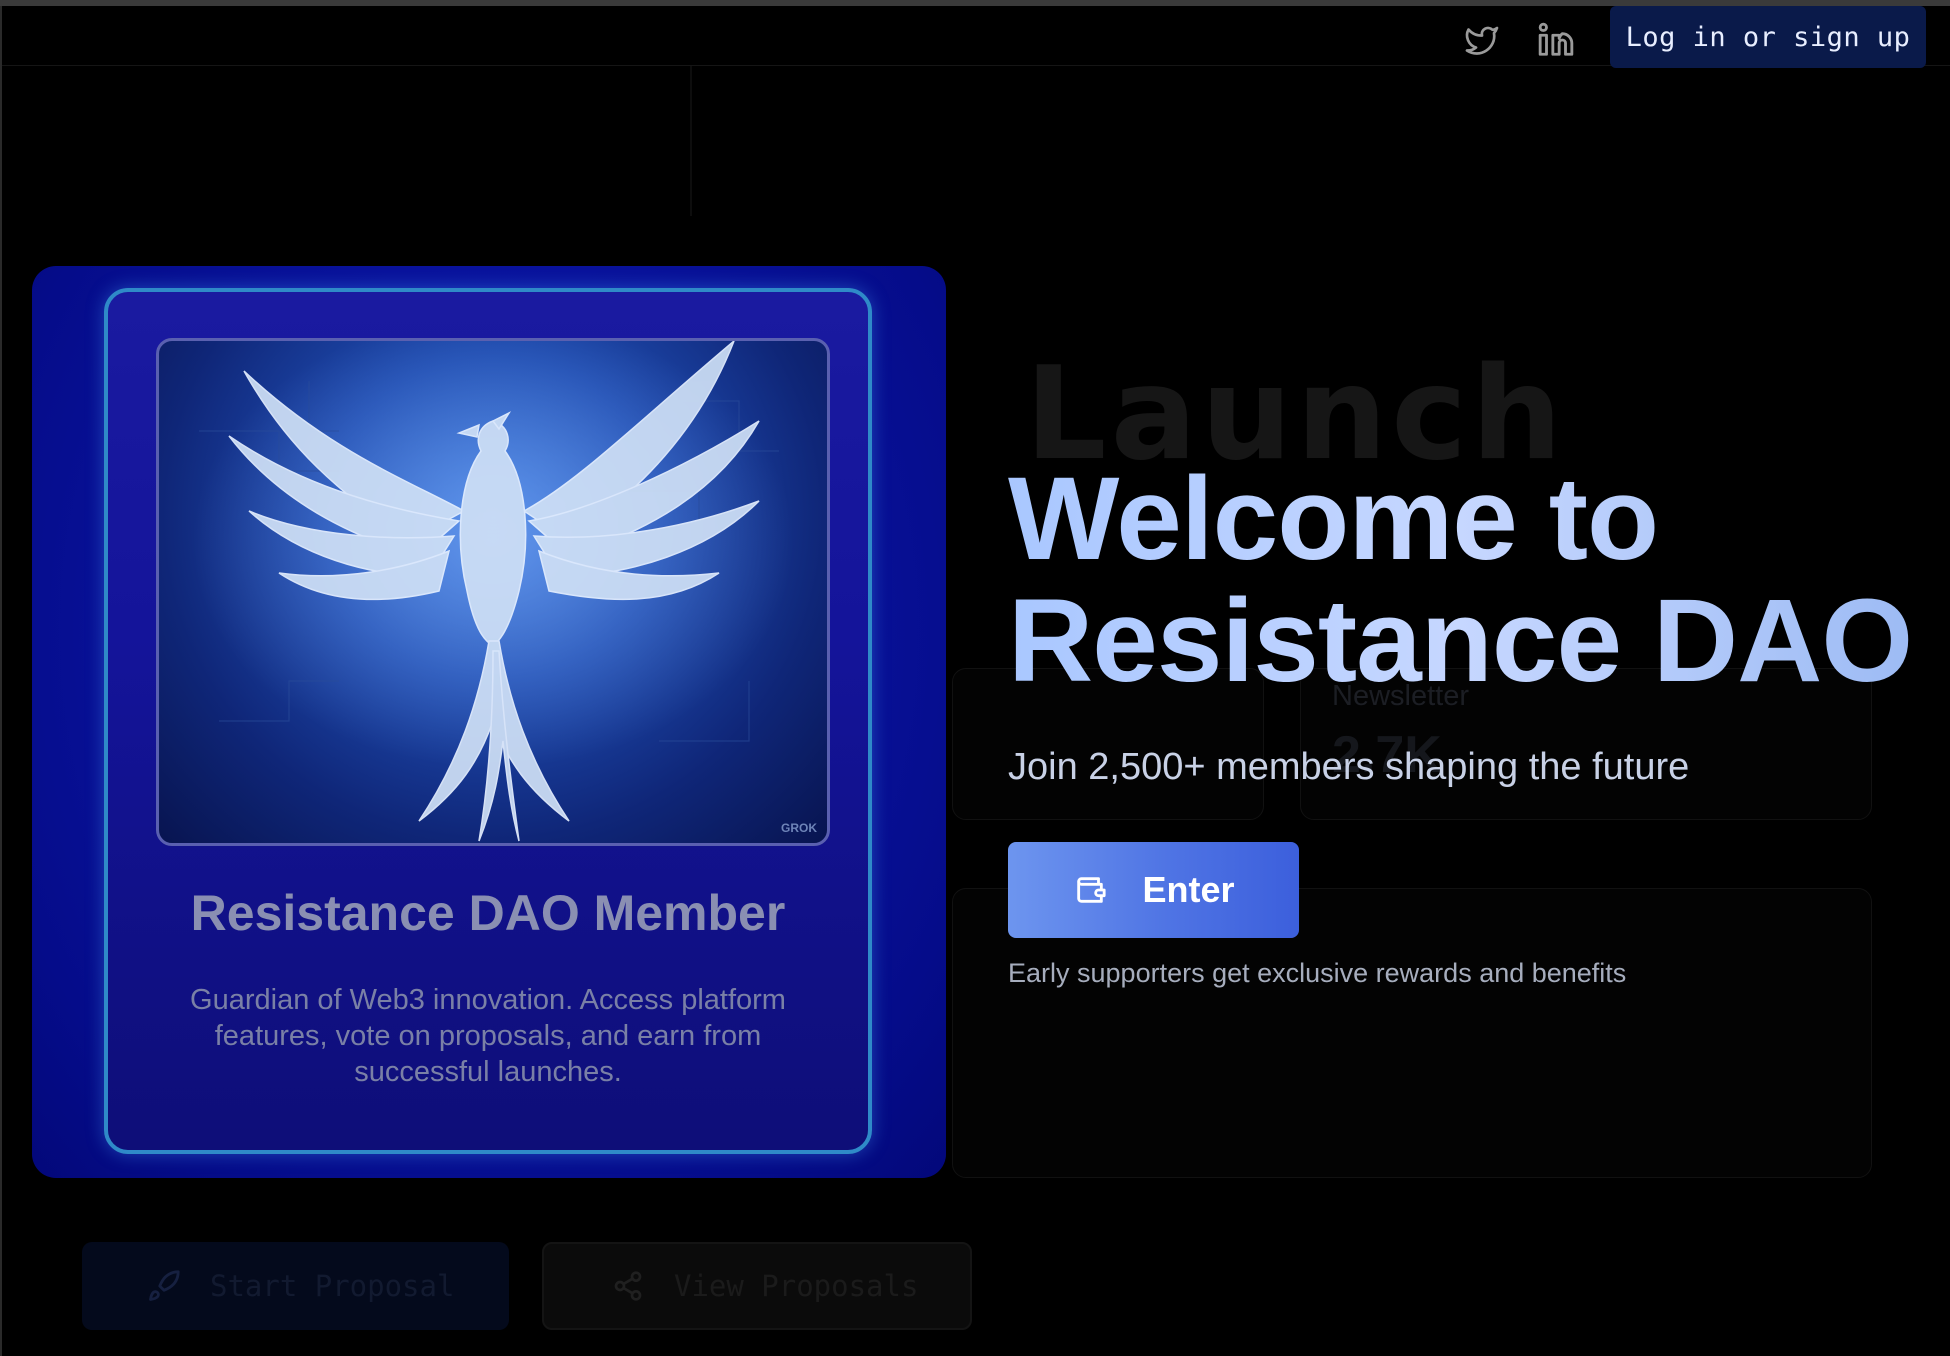 Image resolution: width=1950 pixels, height=1356 pixels. Describe the element at coordinates (1768, 37) in the screenshot. I see `login-signup-button: Log in or sign up` at that location.